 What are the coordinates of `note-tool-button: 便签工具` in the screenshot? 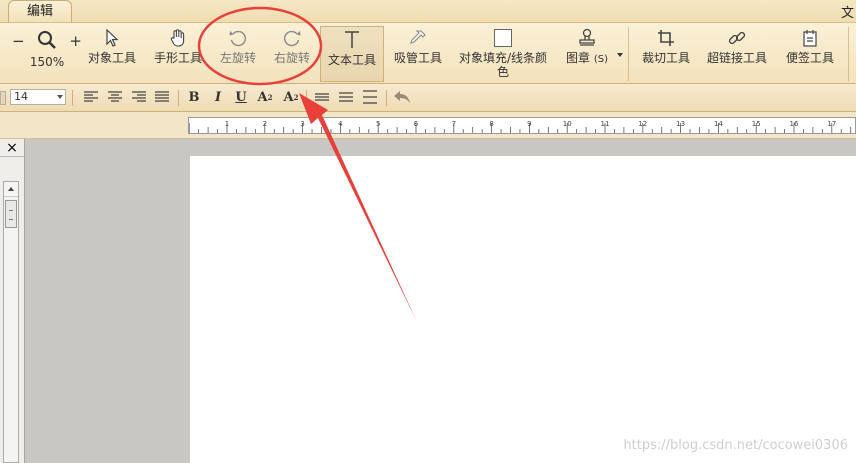 It's located at (810, 53).